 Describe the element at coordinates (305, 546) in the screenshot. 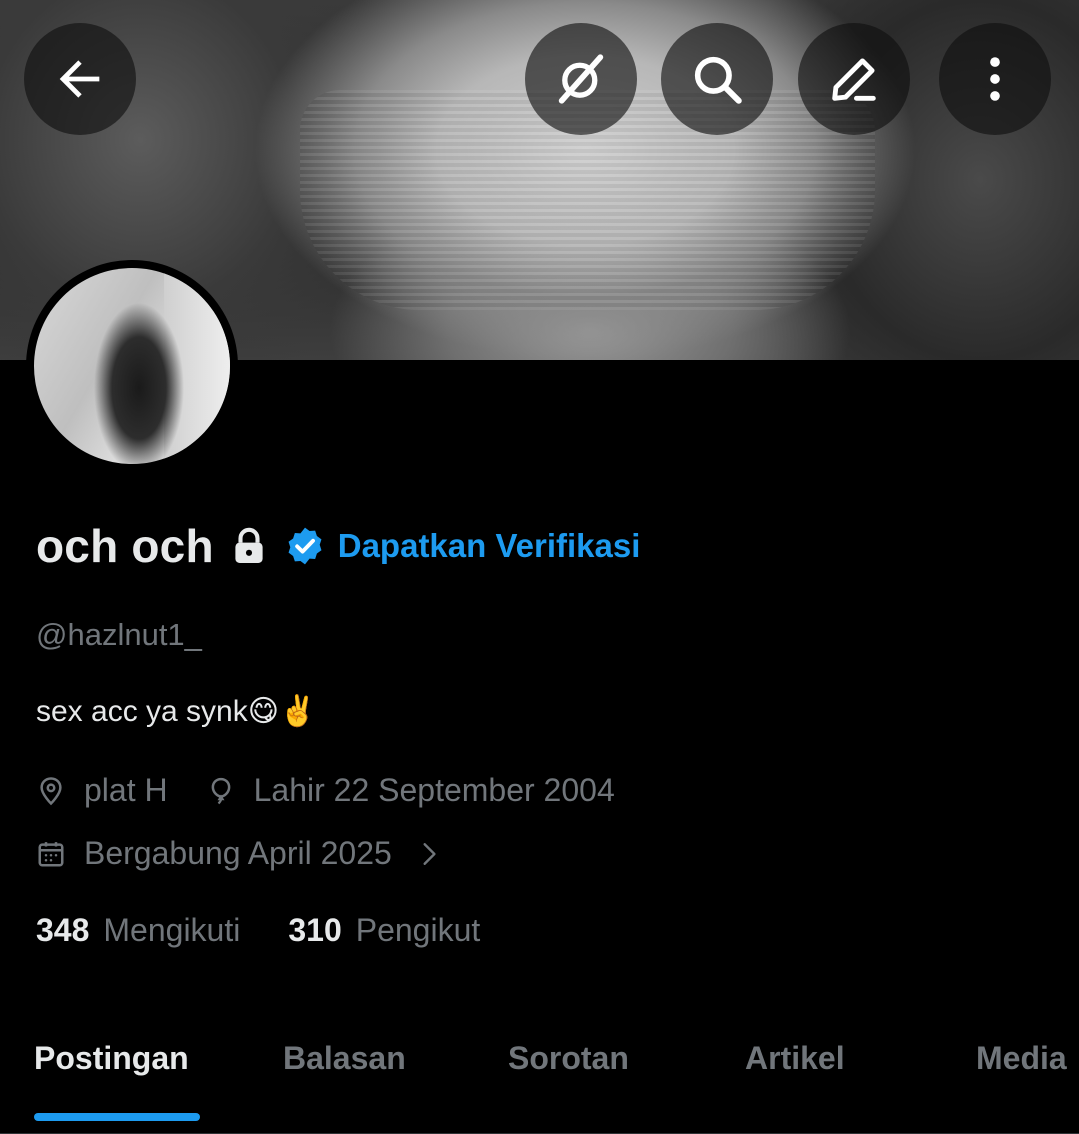

I see `verified-badge-icon` at that location.